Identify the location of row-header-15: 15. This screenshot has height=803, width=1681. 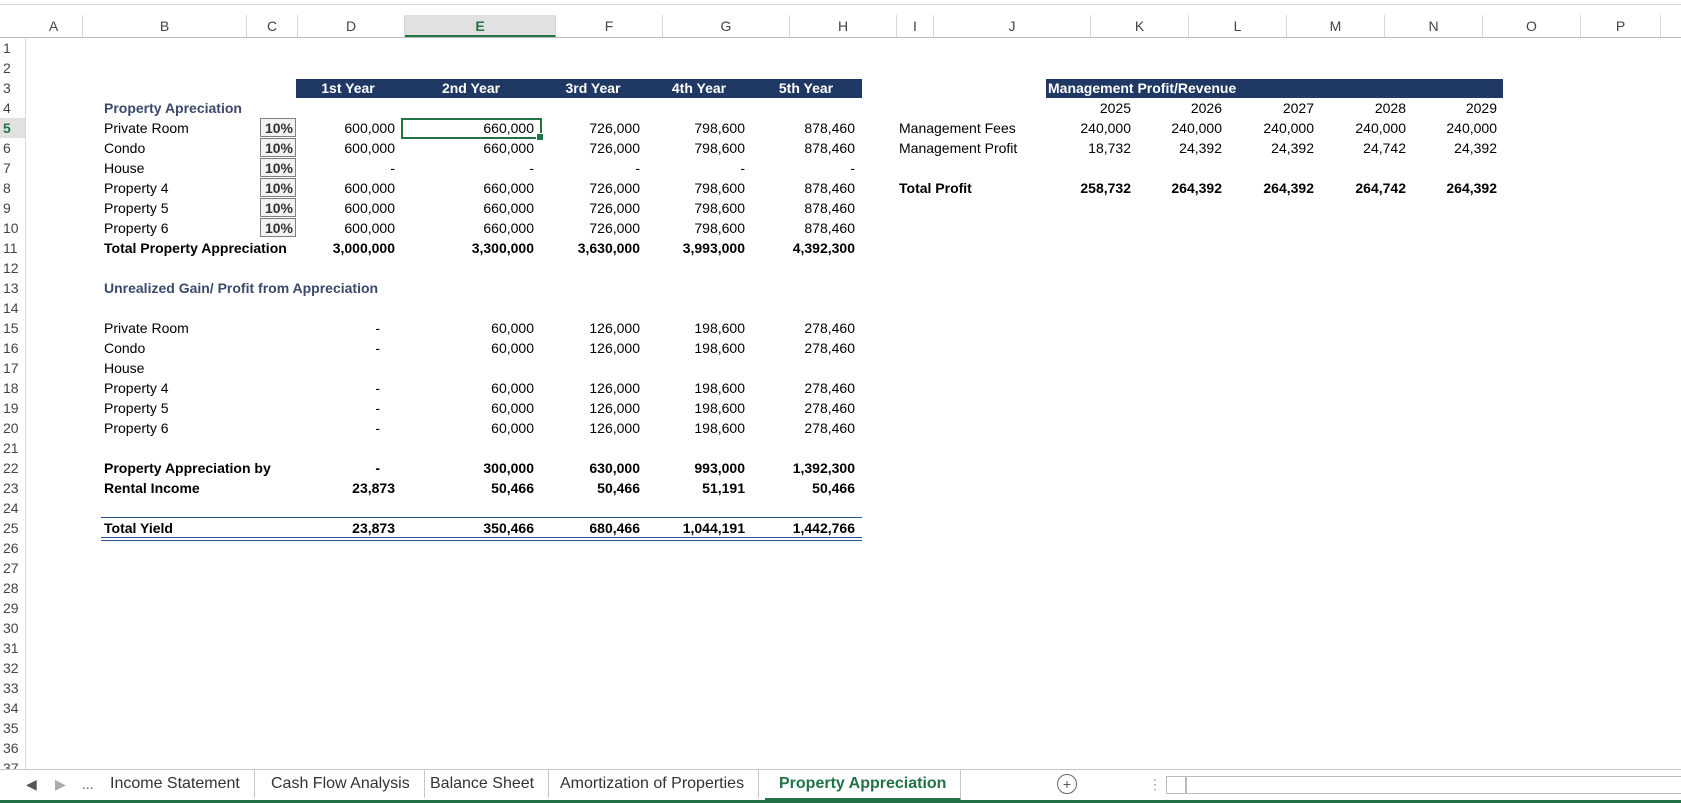
(12, 328).